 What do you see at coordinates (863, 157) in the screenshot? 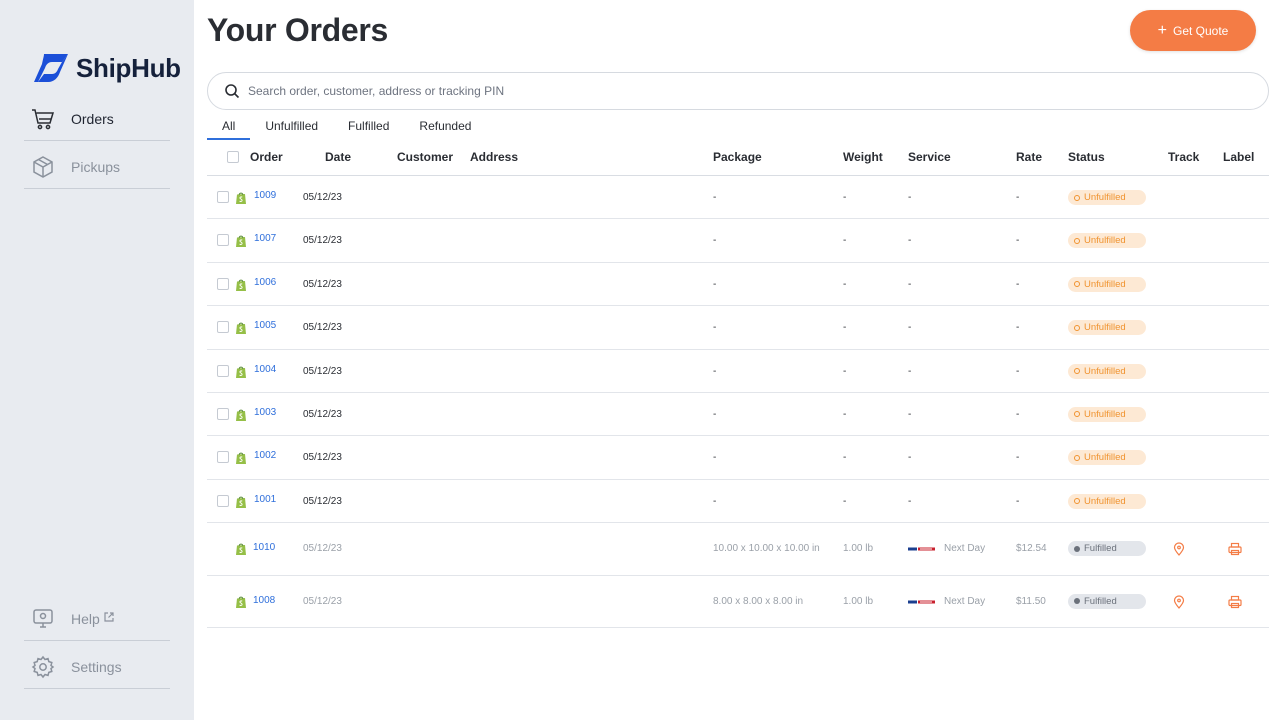
I see `column-header-weight: Weight` at bounding box center [863, 157].